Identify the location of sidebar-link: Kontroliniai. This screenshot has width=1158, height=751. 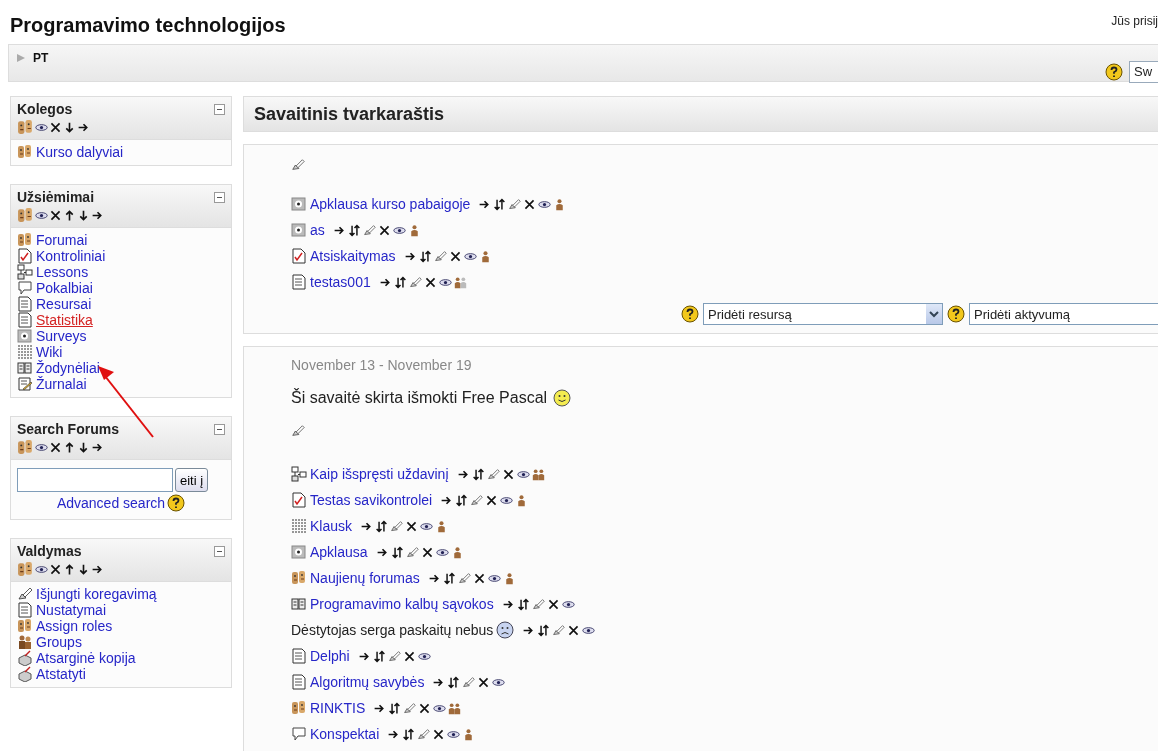
(71, 256).